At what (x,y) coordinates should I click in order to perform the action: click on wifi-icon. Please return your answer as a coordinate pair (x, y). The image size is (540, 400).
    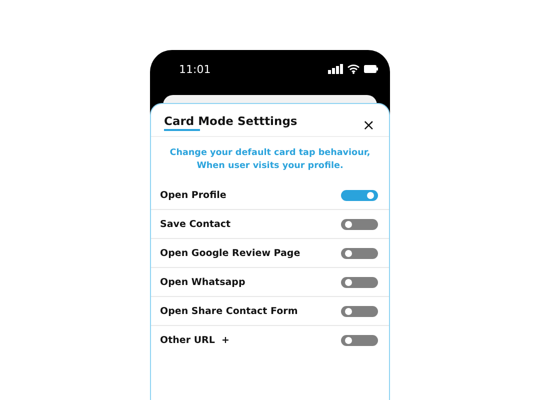
    Looking at the image, I should click on (353, 69).